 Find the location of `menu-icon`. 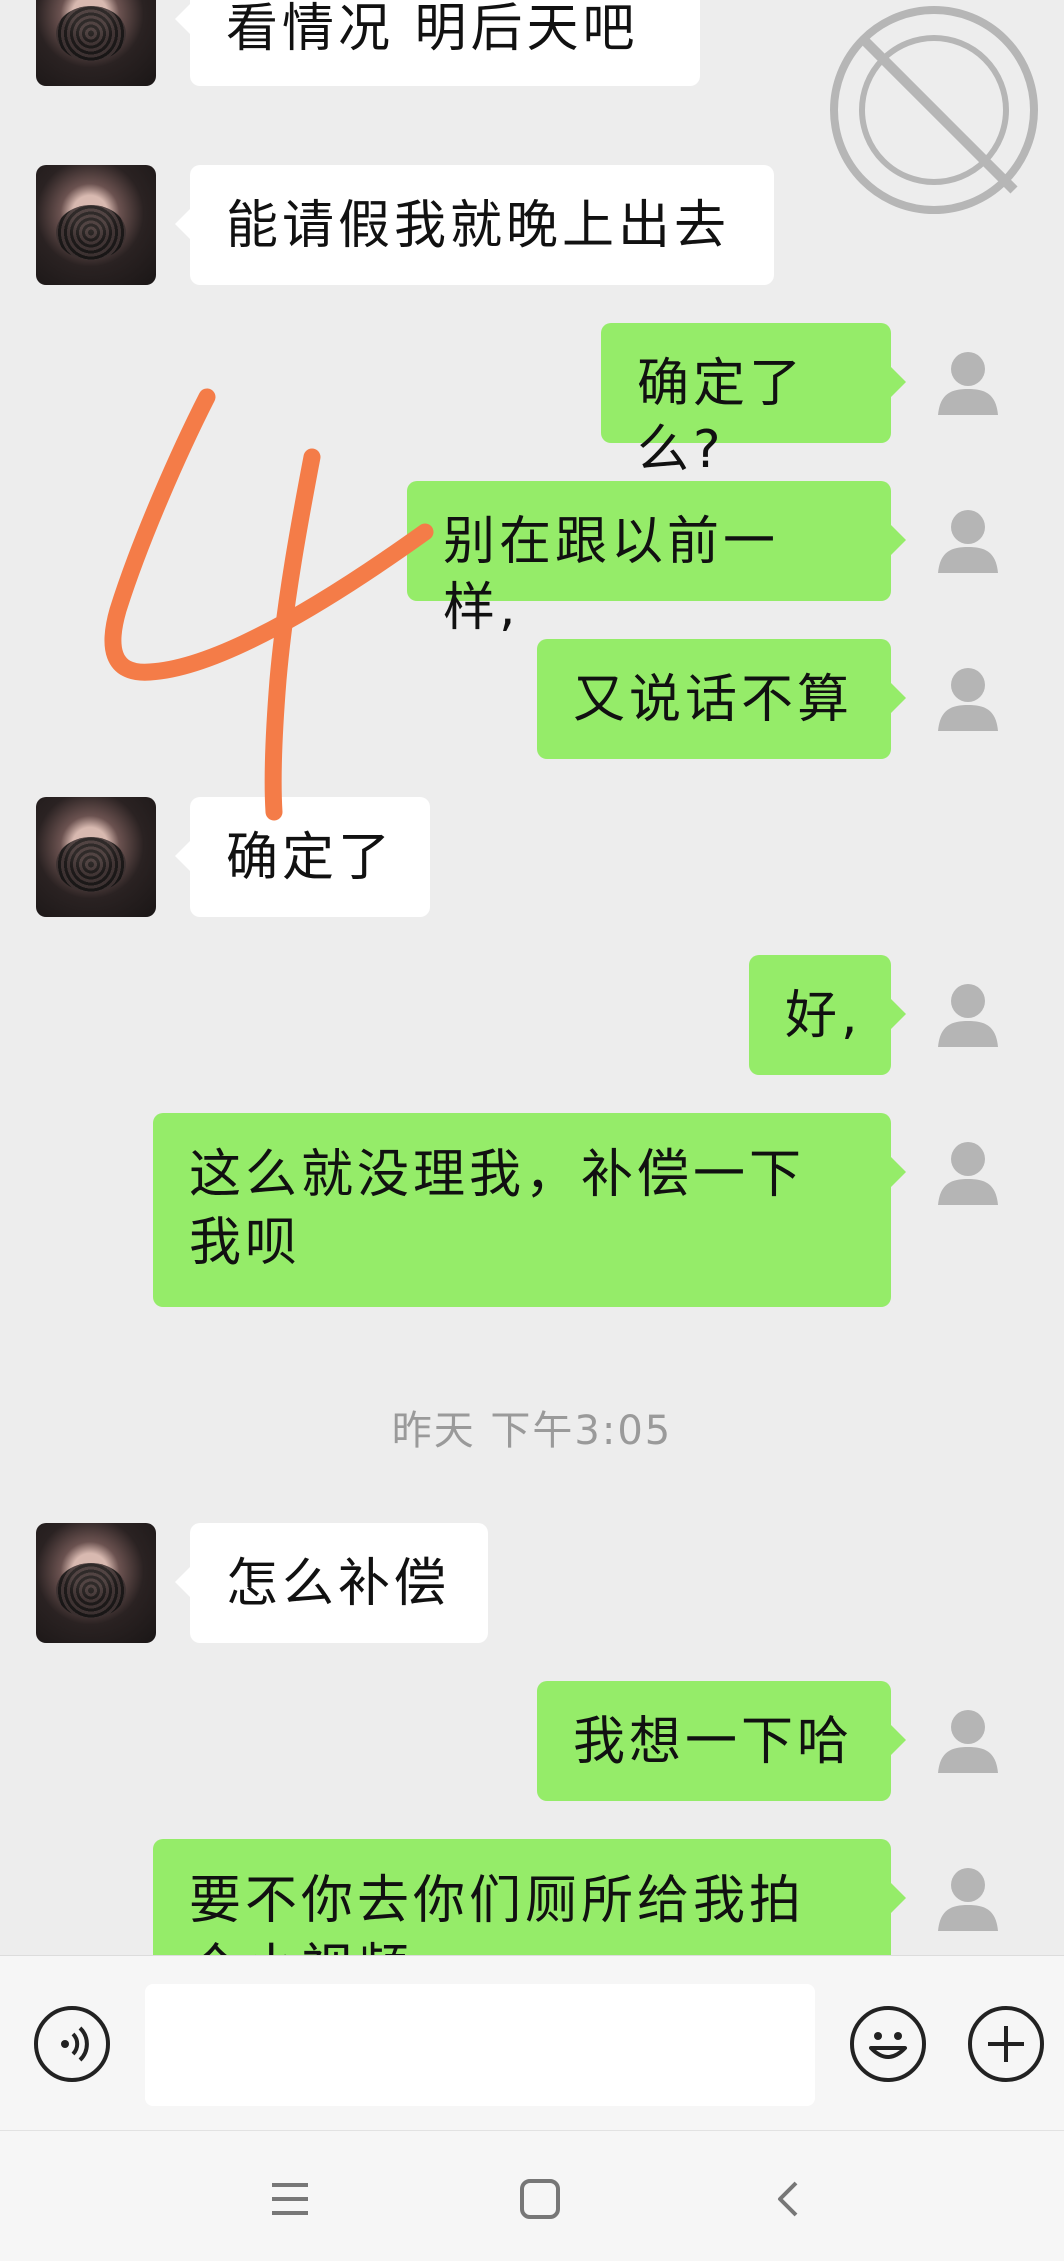

menu-icon is located at coordinates (290, 2199).